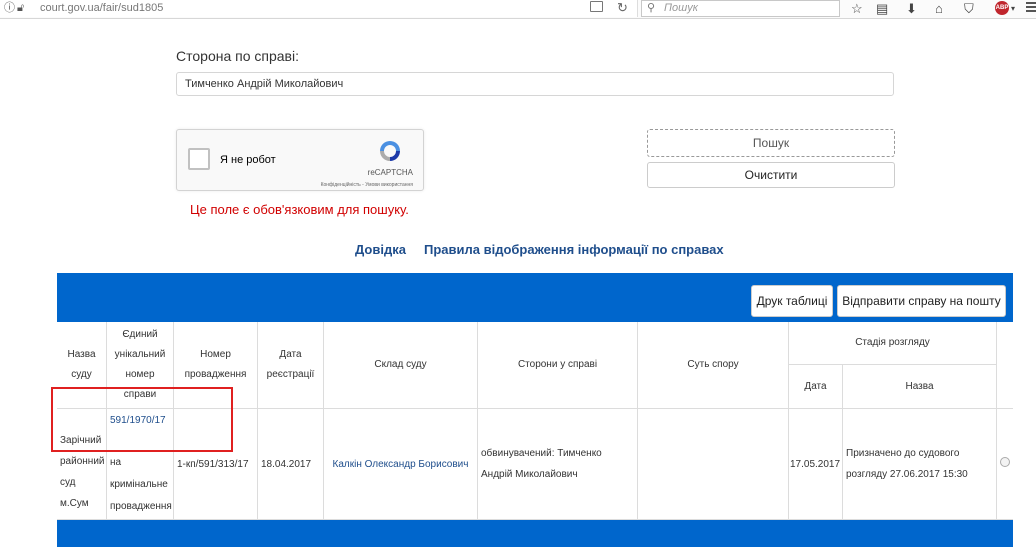 This screenshot has height=547, width=1036. Describe the element at coordinates (237, 56) in the screenshot. I see `party-label: Сторона по справі:` at that location.